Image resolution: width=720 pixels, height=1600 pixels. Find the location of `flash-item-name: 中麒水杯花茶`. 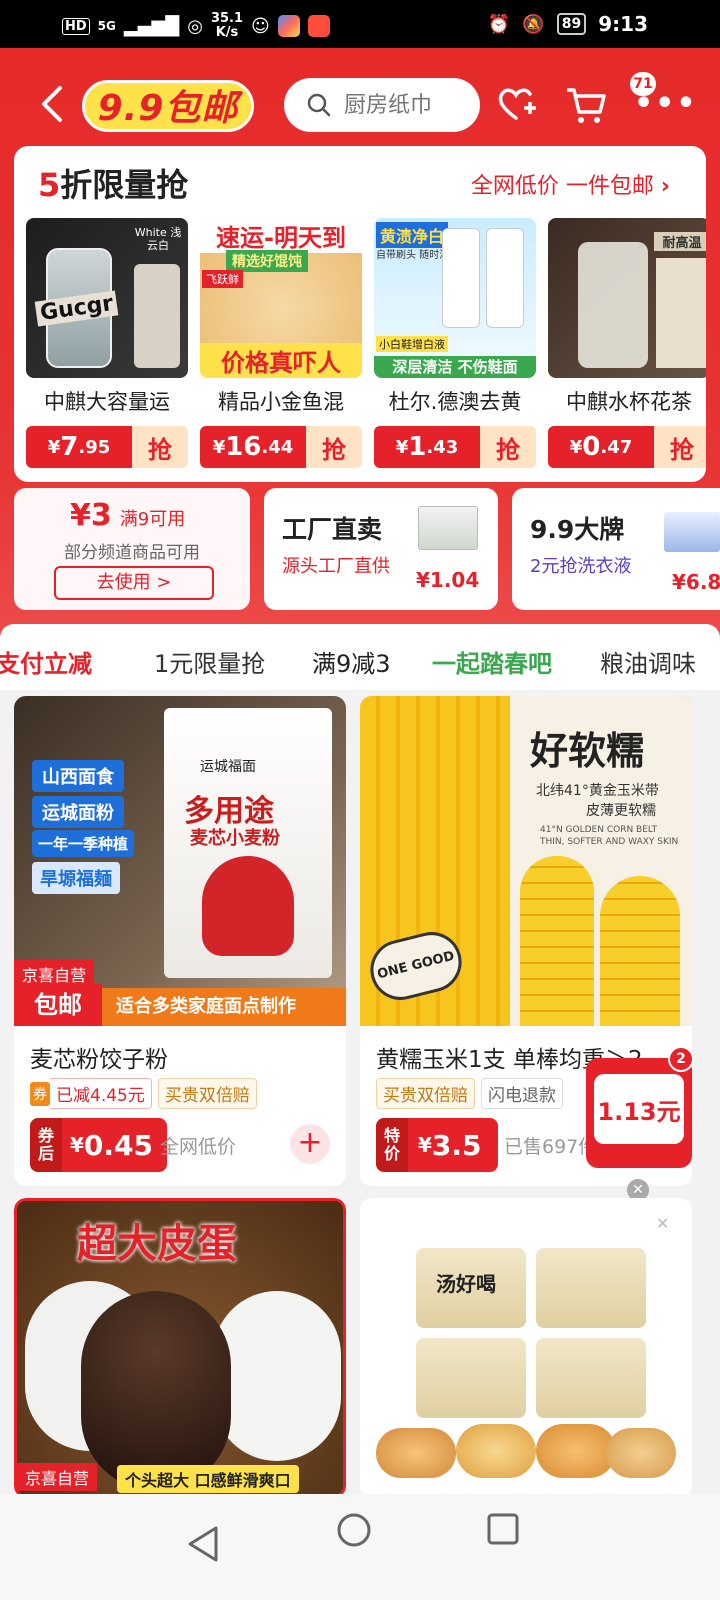

flash-item-name: 中麒水杯花茶 is located at coordinates (629, 402).